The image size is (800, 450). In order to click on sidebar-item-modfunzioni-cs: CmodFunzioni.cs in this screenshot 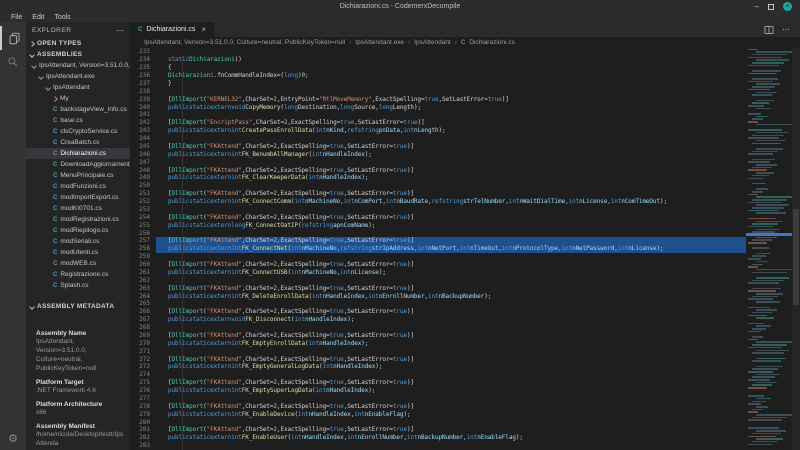, I will do `click(78, 186)`.